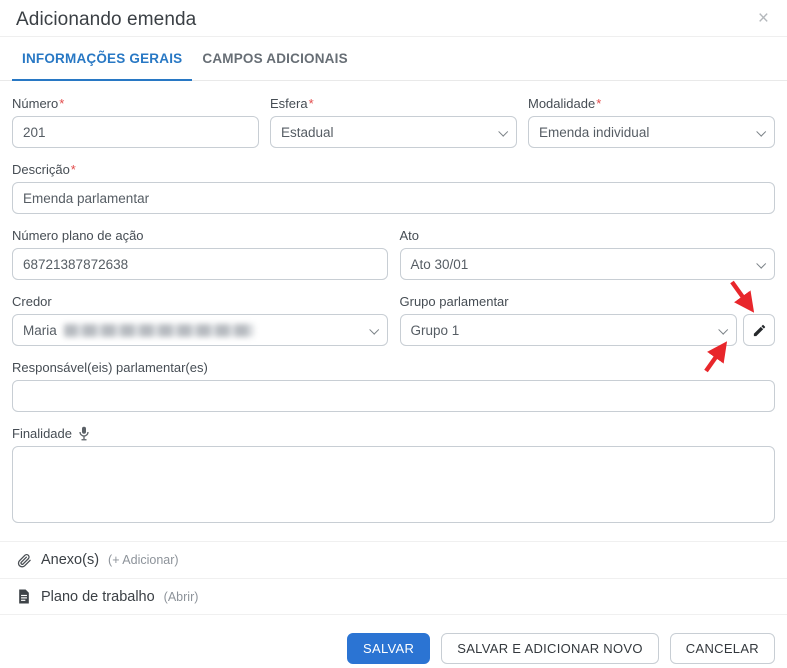 The height and width of the screenshot is (668, 787). I want to click on field-grupo-parlamentar: Grupo parlamentar Grupo 1, so click(587, 319).